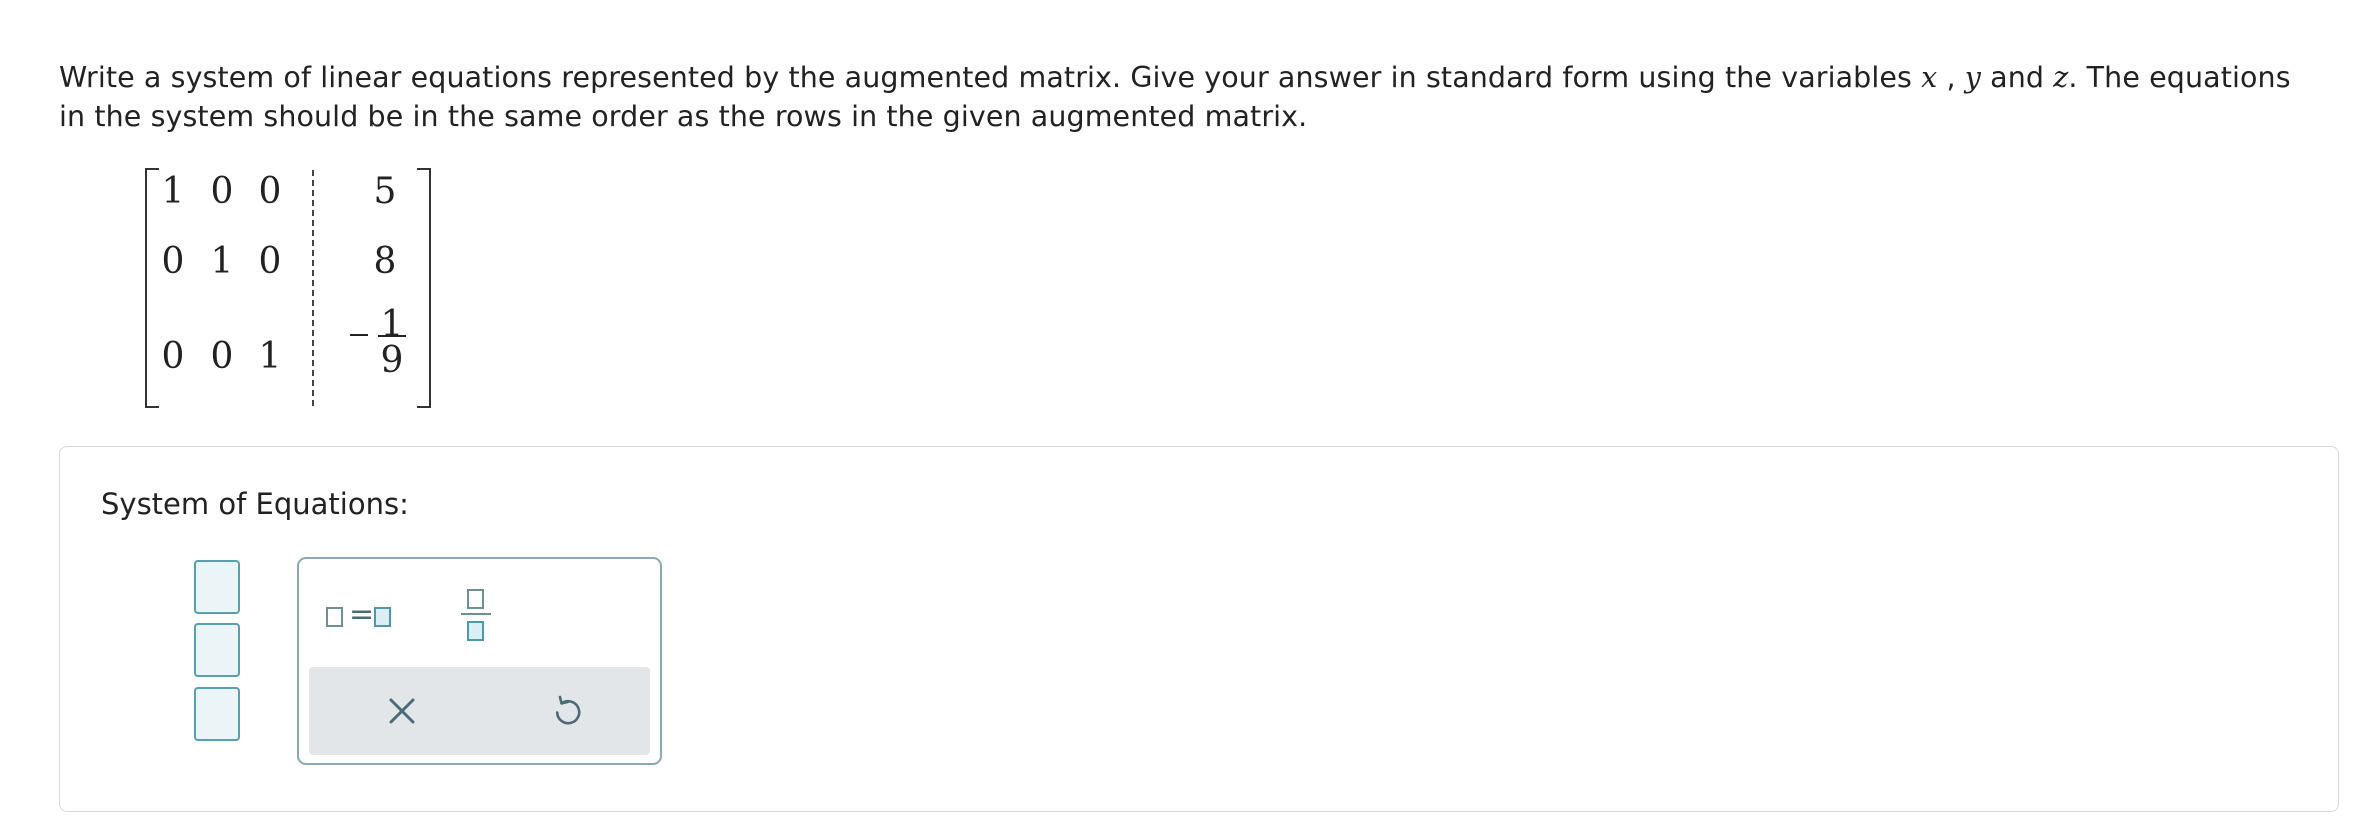 This screenshot has width=2374, height=825. What do you see at coordinates (290, 285) in the screenshot?
I see `augmented-matrix: 1 0 0 5 0 1 0 8 0 0 1 1 9` at bounding box center [290, 285].